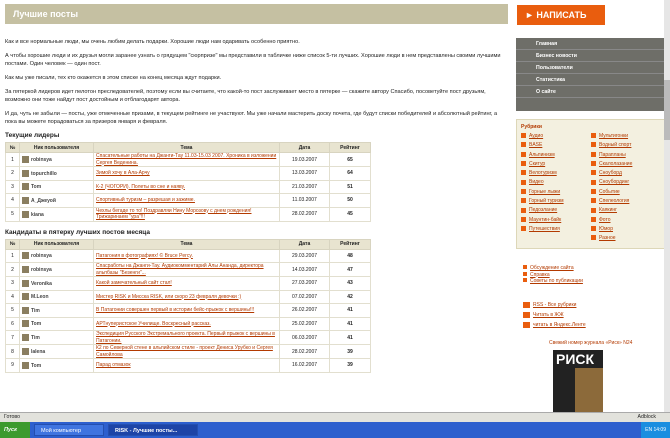 The image size is (670, 438). Describe the element at coordinates (56, 310) in the screenshot. I see `row-user: Tim` at that location.